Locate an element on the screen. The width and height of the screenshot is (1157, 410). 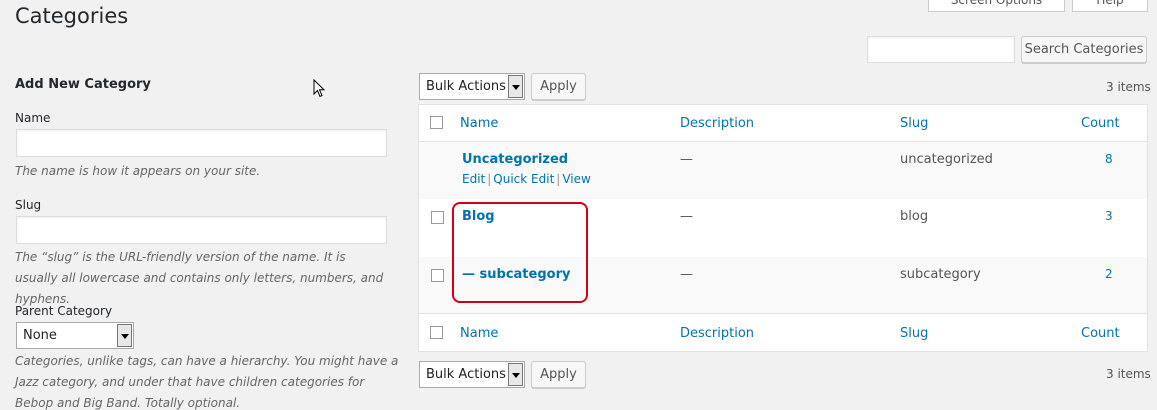
apply-button-bottom: Apply is located at coordinates (558, 374).